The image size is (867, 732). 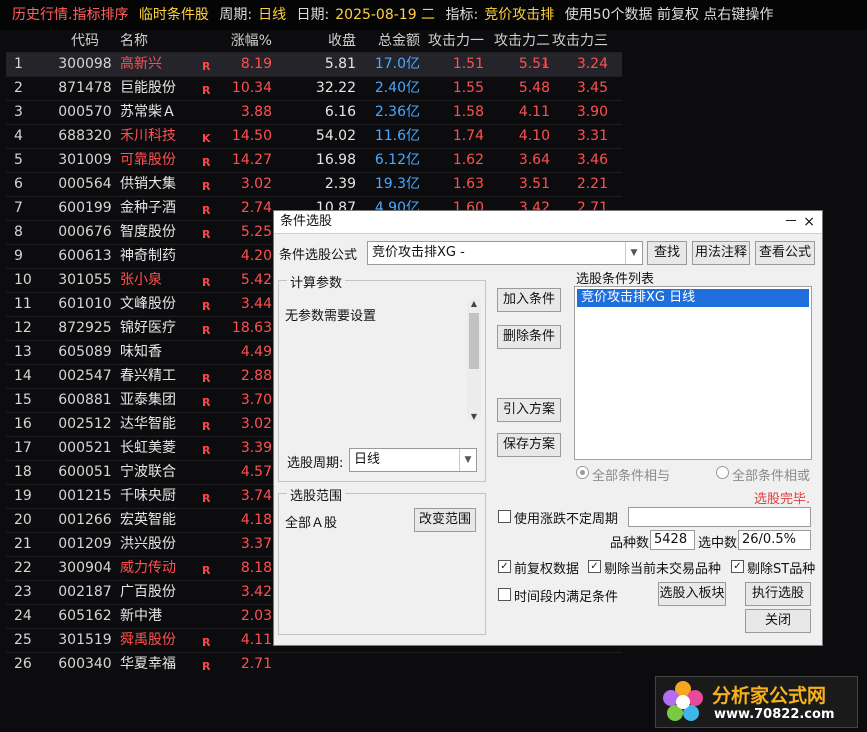 What do you see at coordinates (594, 566) in the screenshot?
I see `exclude-untraded-checkbox: ✓` at bounding box center [594, 566].